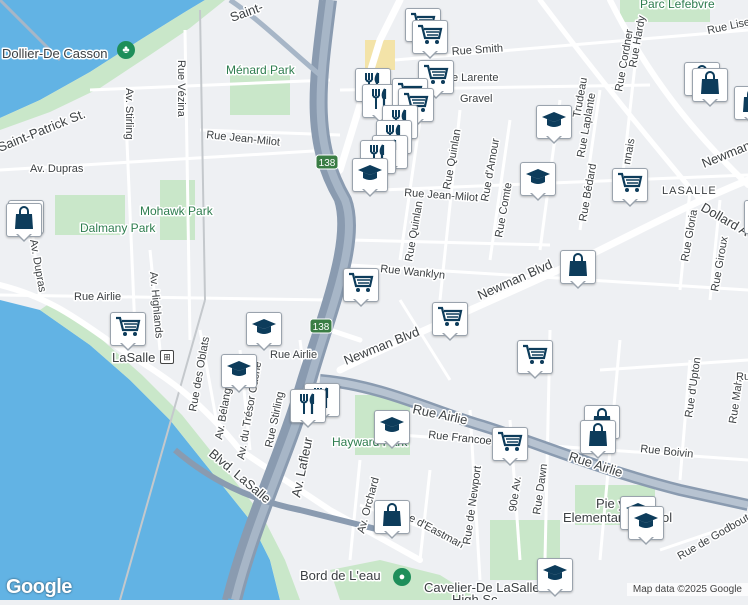 The image size is (748, 605). I want to click on label-av-stirling: Av. Stirling, so click(129, 114).